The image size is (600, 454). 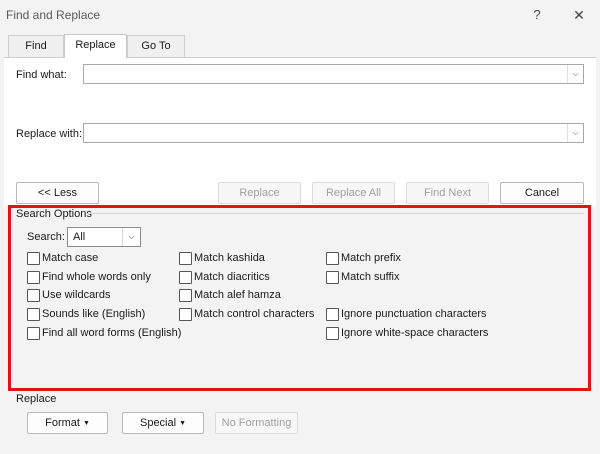 What do you see at coordinates (57, 193) in the screenshot?
I see `less-button: << Less` at bounding box center [57, 193].